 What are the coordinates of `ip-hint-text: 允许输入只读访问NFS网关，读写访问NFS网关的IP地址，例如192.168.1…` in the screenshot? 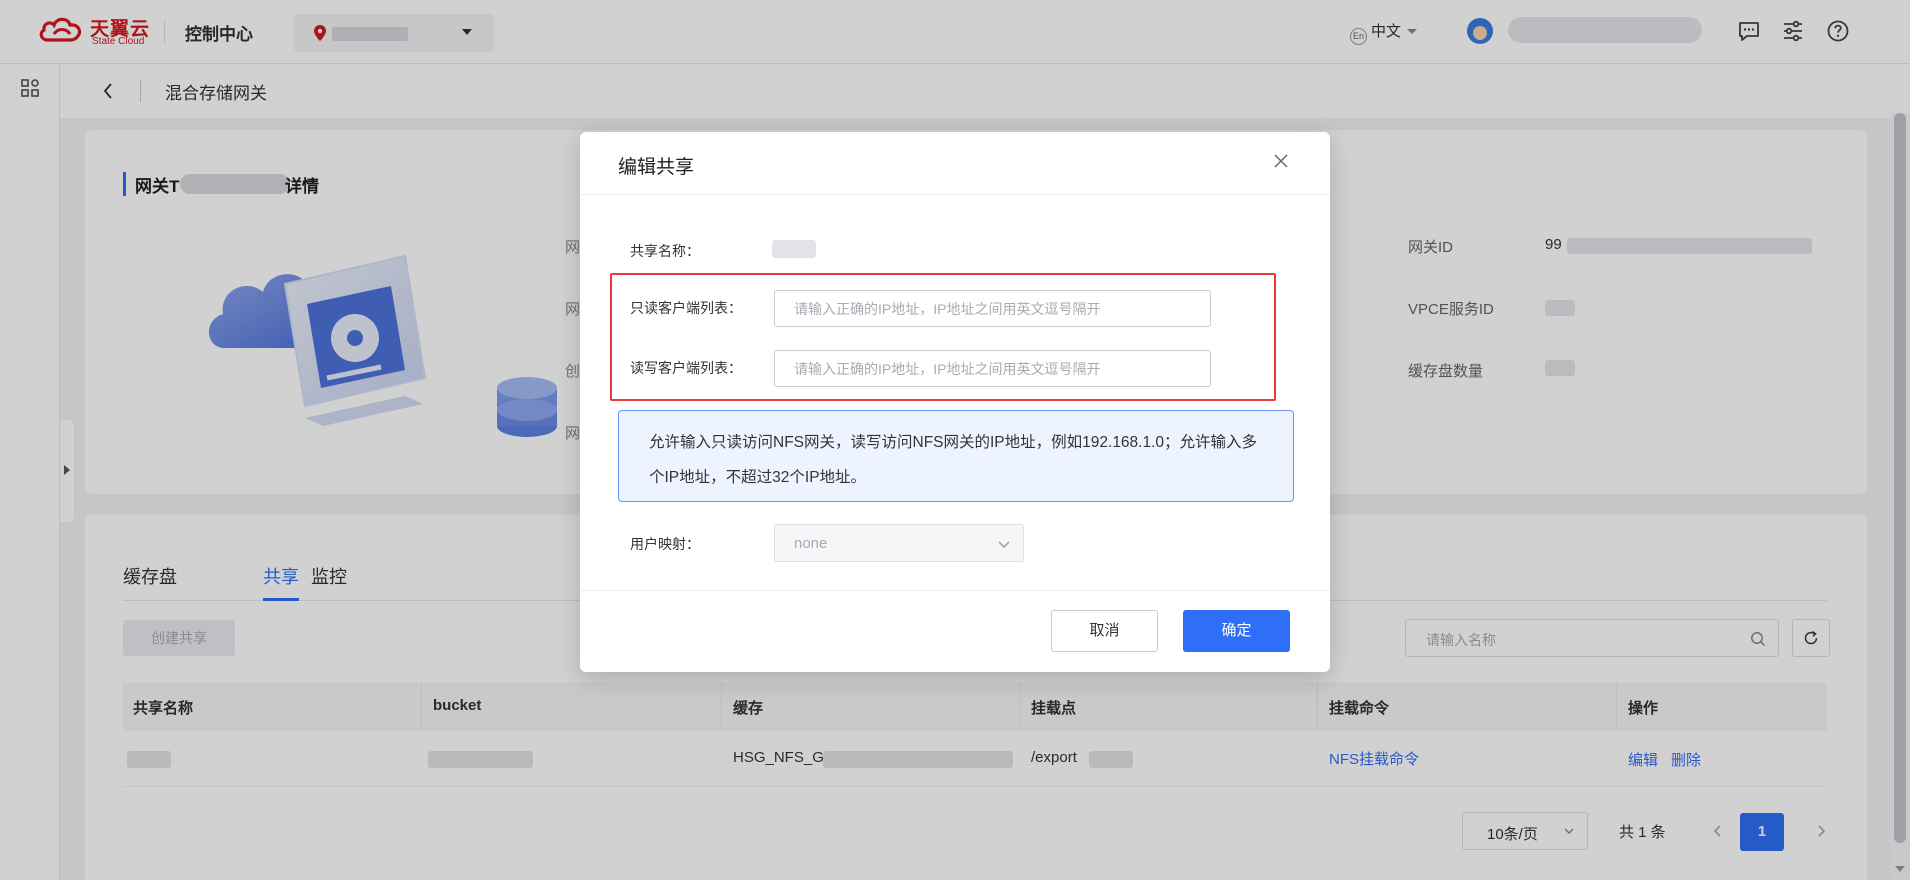 It's located at (953, 460).